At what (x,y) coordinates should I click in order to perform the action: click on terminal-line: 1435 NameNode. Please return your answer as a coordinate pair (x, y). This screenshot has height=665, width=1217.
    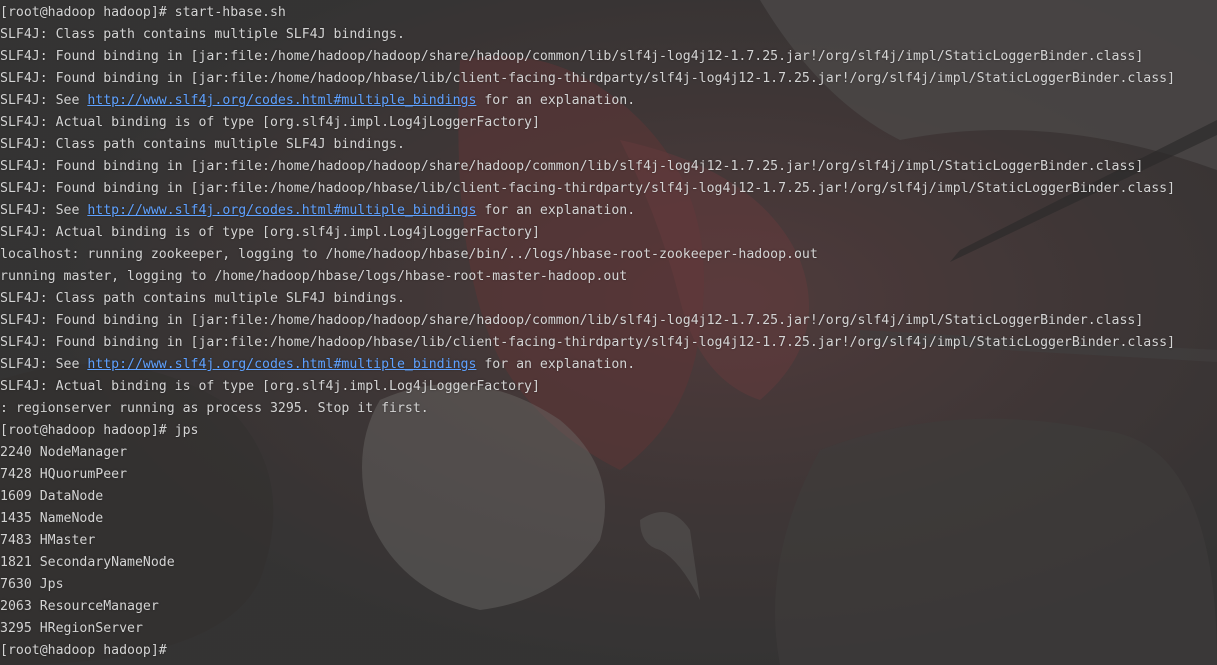
    Looking at the image, I should click on (608, 519).